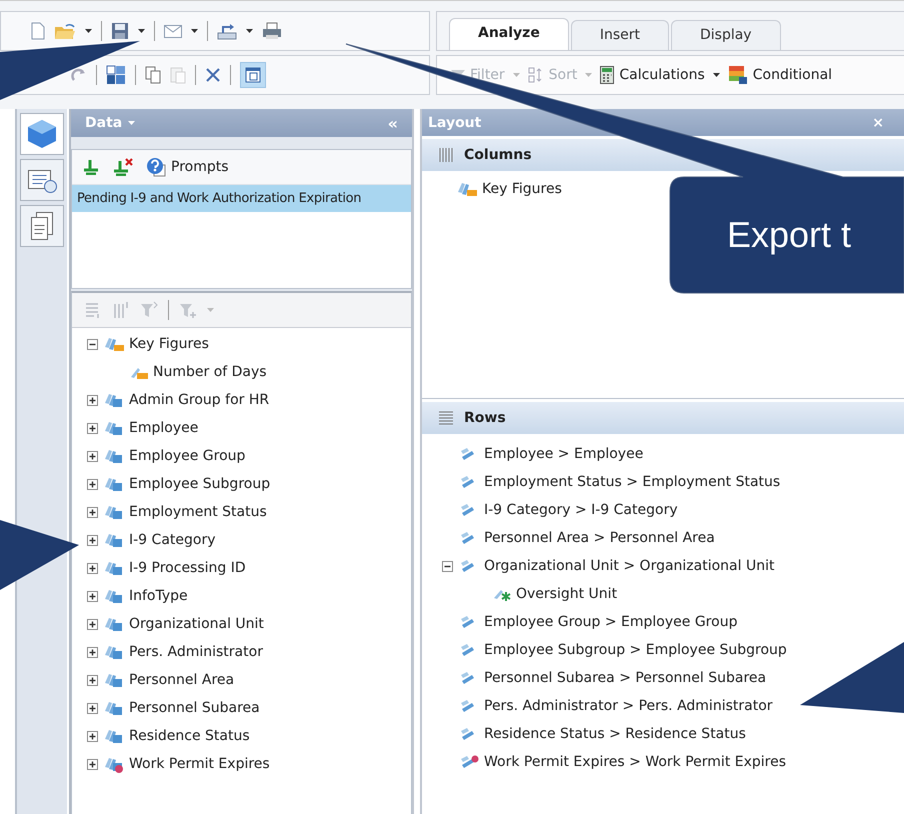  What do you see at coordinates (619, 35) in the screenshot?
I see `ribbon-tab: Insert` at bounding box center [619, 35].